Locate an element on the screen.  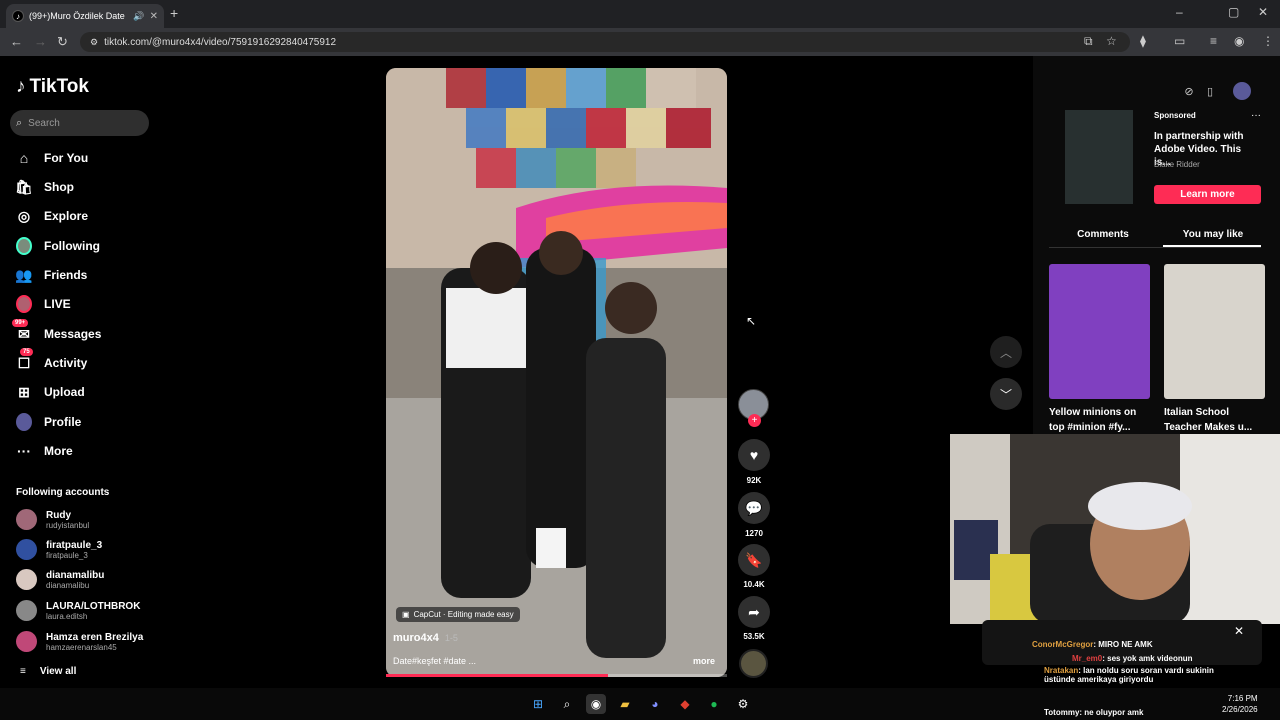
nav-explore: ◎ Explore is located at coordinates (52, 216).